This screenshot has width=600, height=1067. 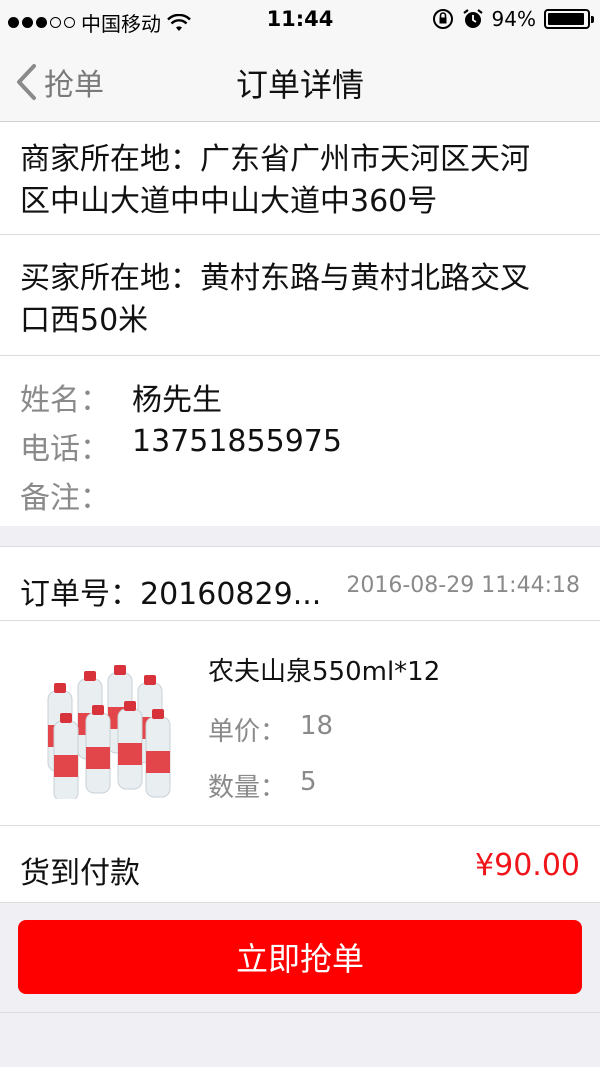 What do you see at coordinates (65, 498) in the screenshot?
I see `note-label: 备注：` at bounding box center [65, 498].